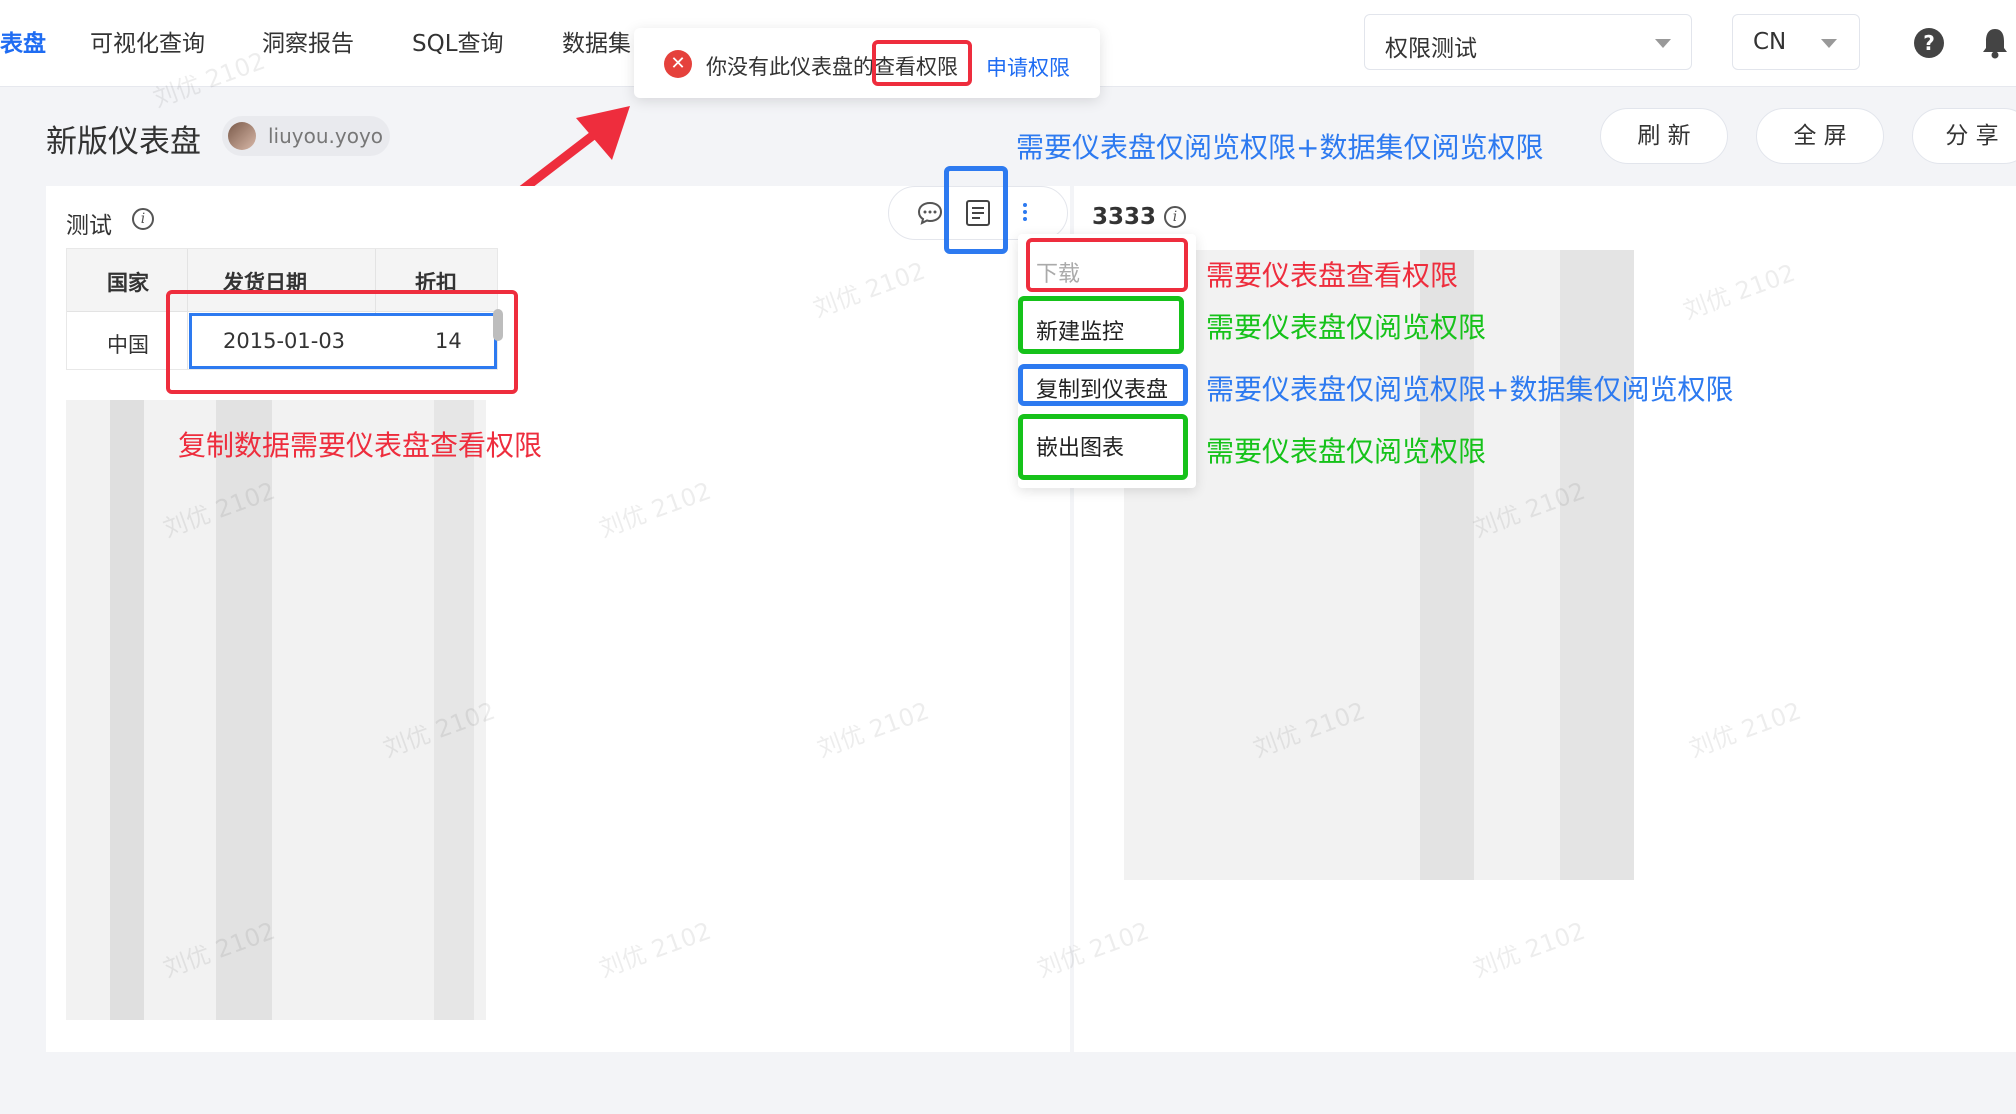  Describe the element at coordinates (678, 64) in the screenshot. I see `error-icon: ✕` at that location.